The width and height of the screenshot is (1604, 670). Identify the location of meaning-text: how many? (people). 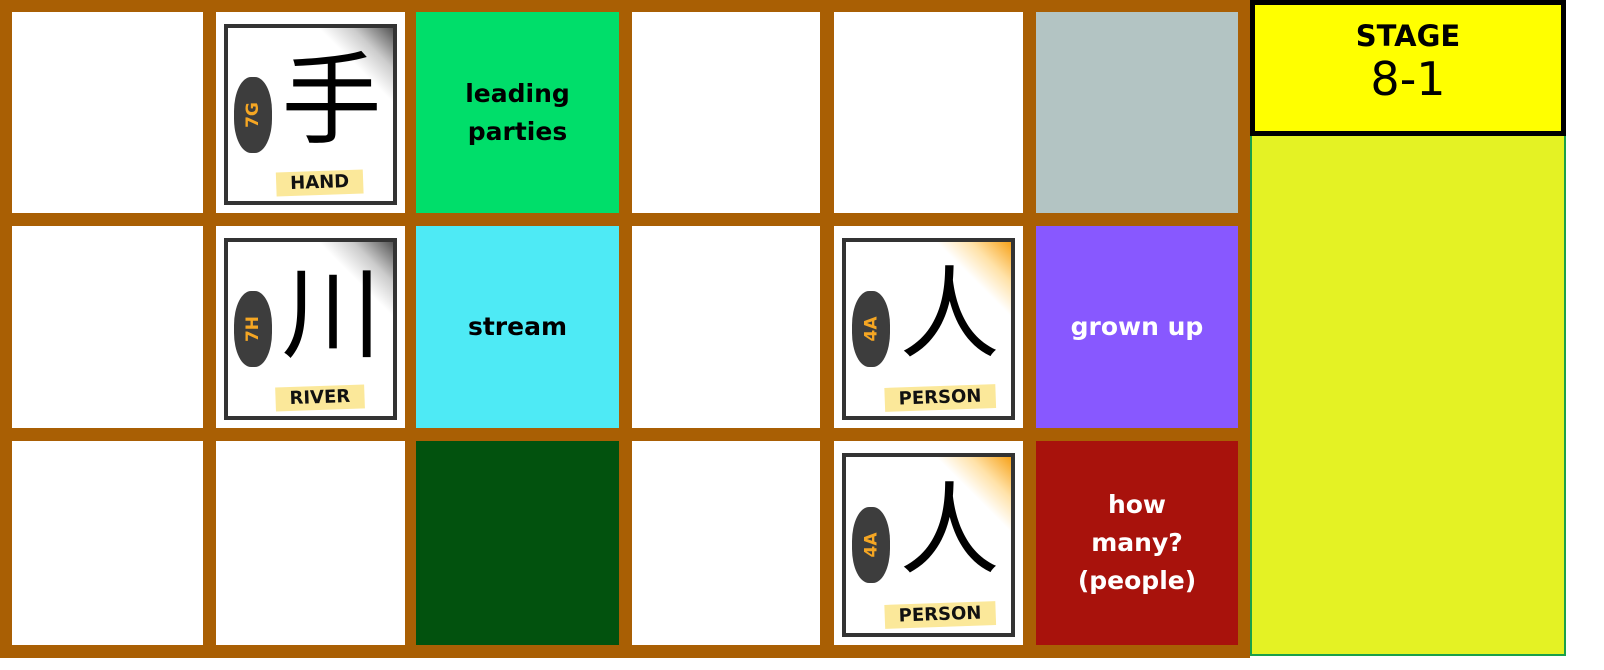
(1137, 542).